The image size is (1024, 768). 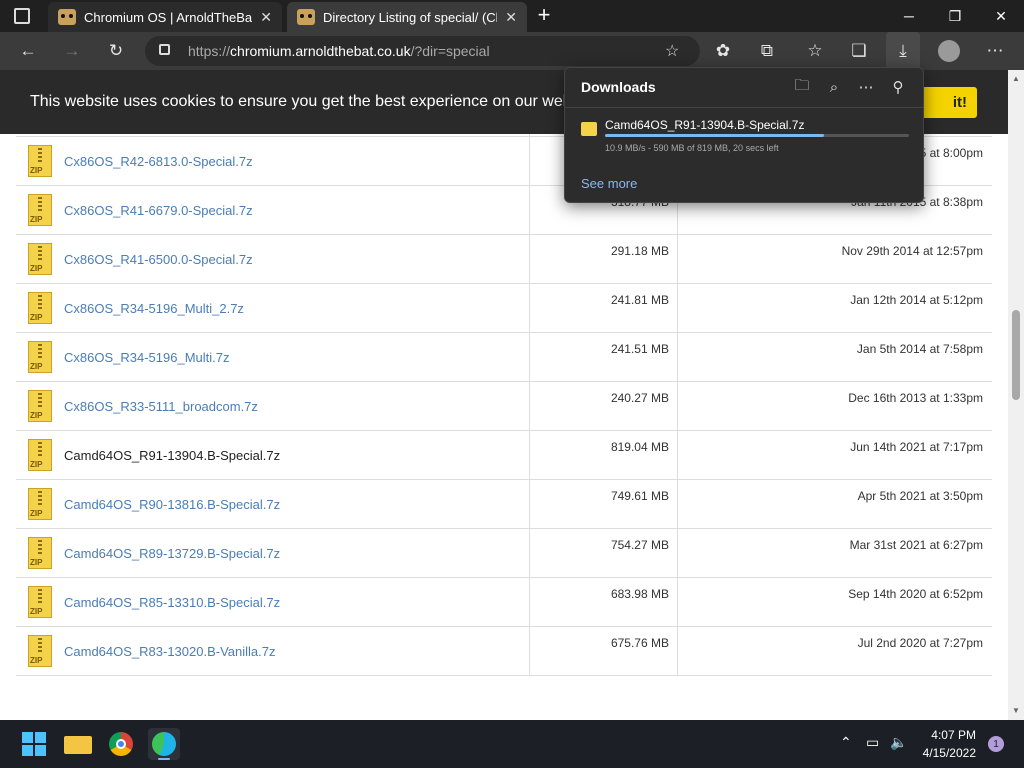 I want to click on profile-avatar, so click(x=949, y=51).